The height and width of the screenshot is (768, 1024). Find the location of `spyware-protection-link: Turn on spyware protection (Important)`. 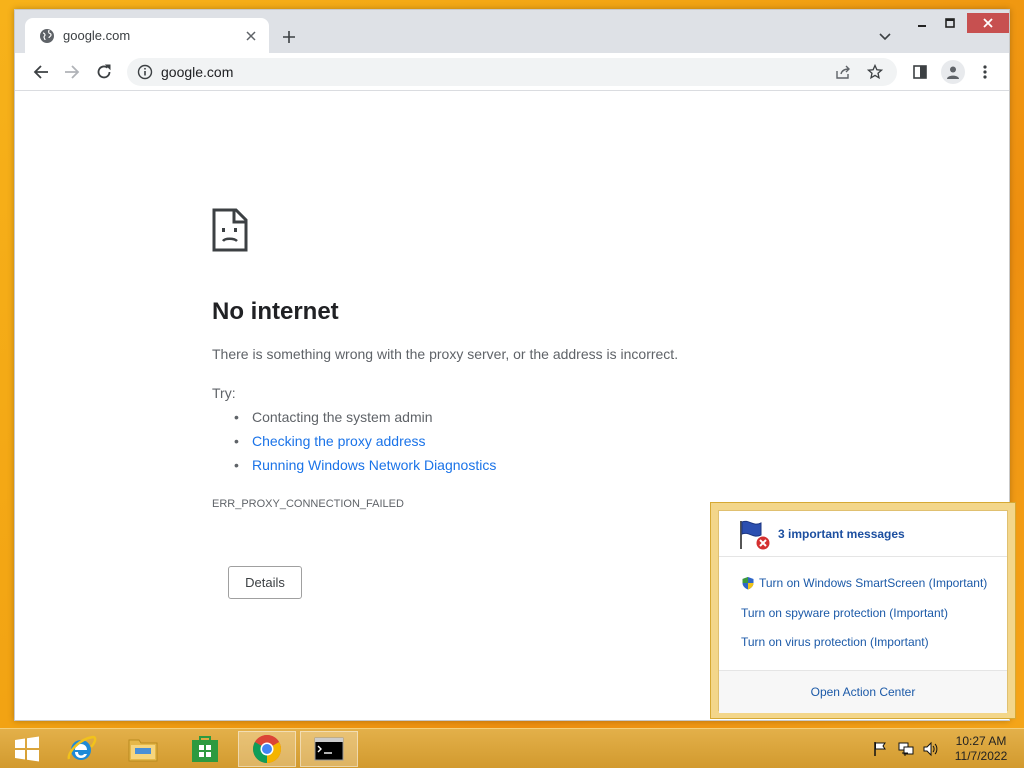

spyware-protection-link: Turn on spyware protection (Important) is located at coordinates (844, 613).